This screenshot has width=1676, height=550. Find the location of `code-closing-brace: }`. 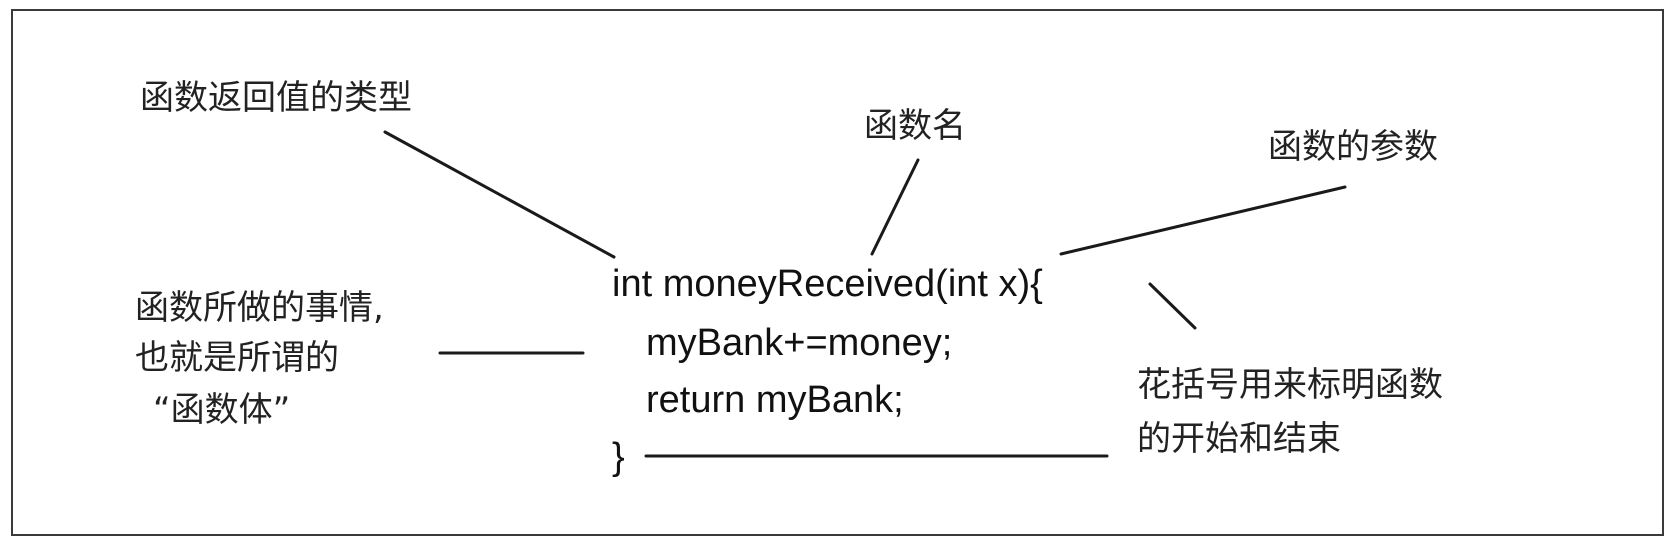

code-closing-brace: } is located at coordinates (618, 457).